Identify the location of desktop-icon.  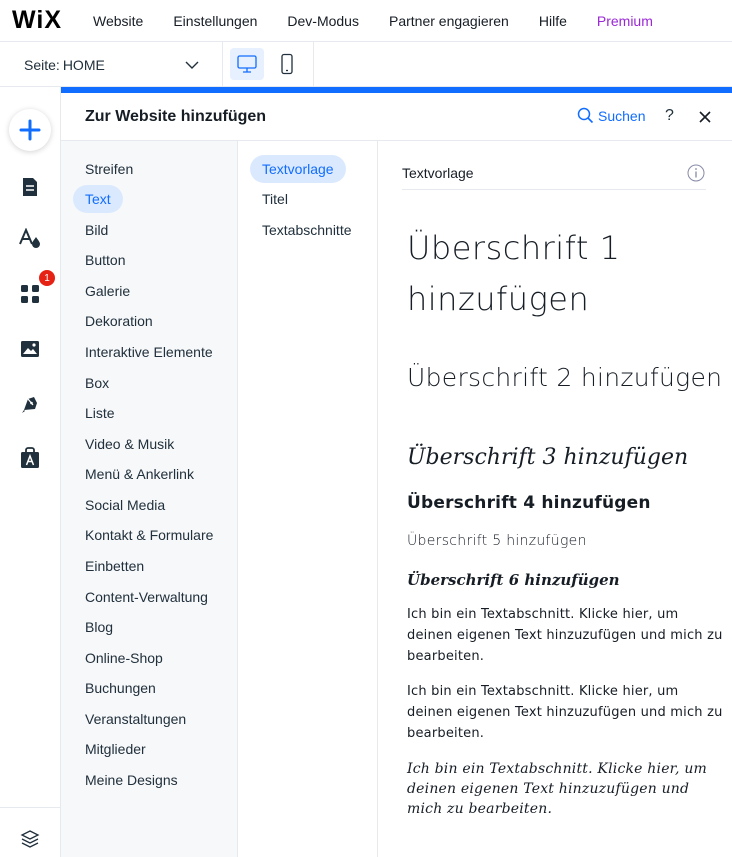
(247, 64).